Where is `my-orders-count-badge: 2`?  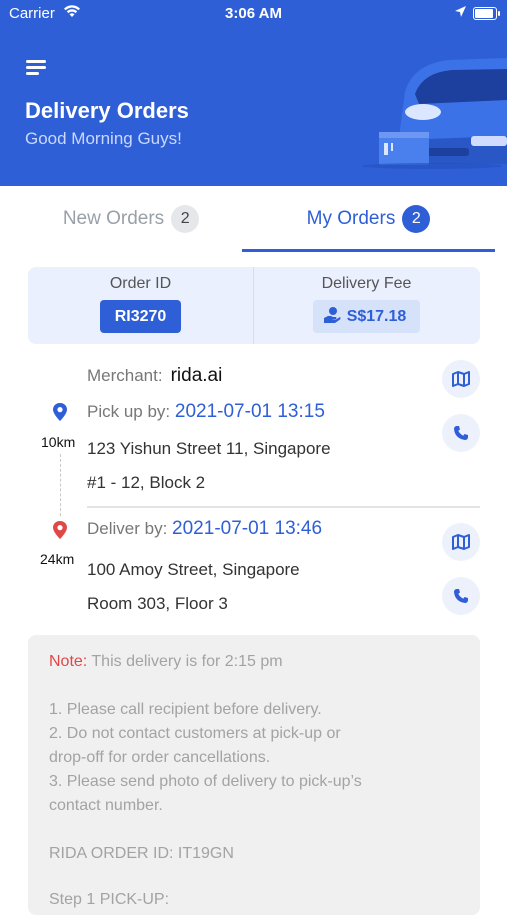 my-orders-count-badge: 2 is located at coordinates (416, 219).